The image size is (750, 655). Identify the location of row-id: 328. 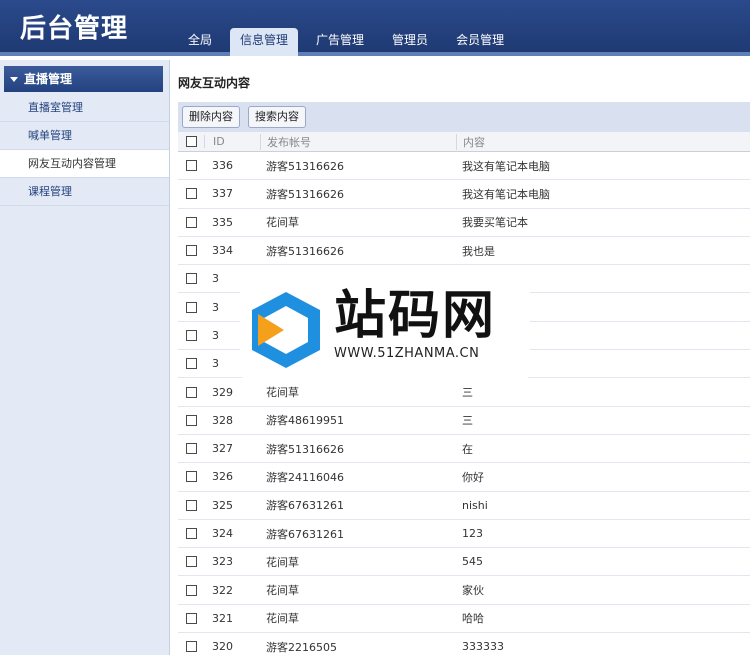
(222, 420).